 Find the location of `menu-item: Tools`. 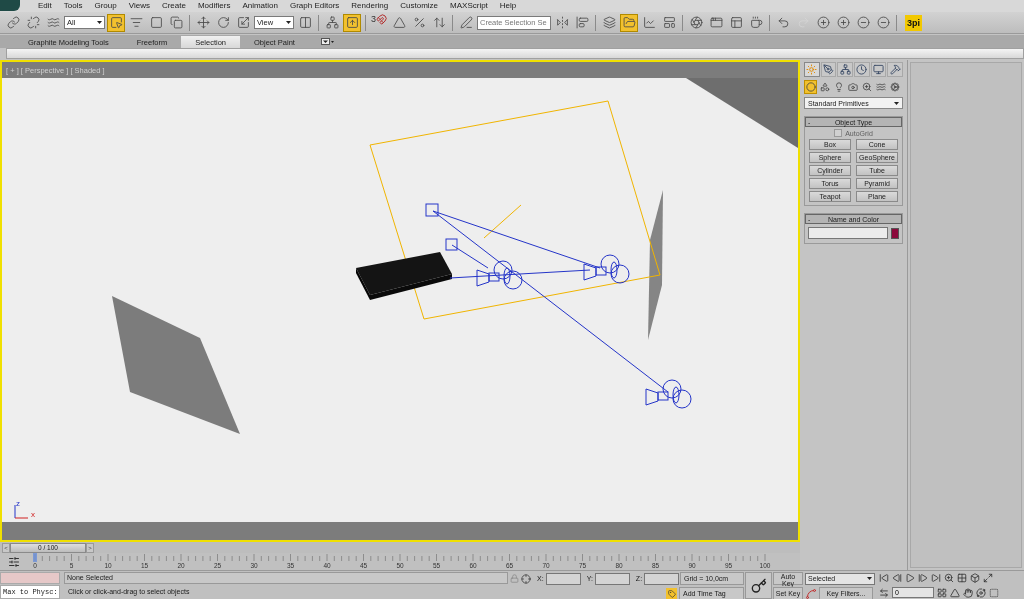

menu-item: Tools is located at coordinates (73, 6).